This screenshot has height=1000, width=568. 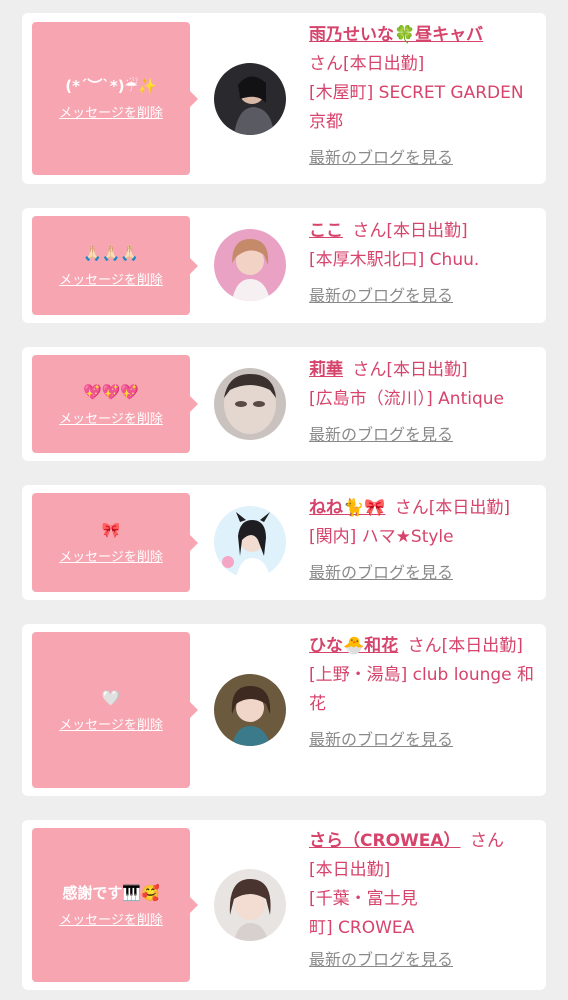 I want to click on message-text: 感謝です🎹🥰, so click(x=111, y=892).